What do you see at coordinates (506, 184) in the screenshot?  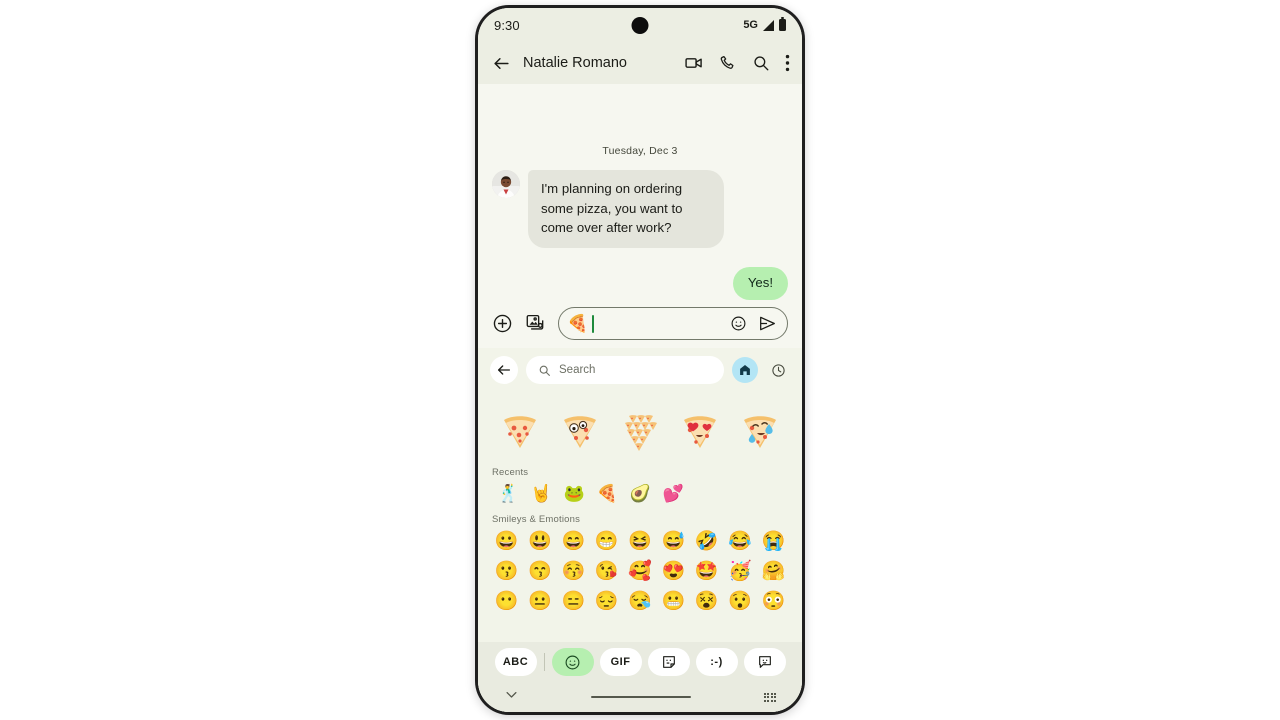 I see `avatar` at bounding box center [506, 184].